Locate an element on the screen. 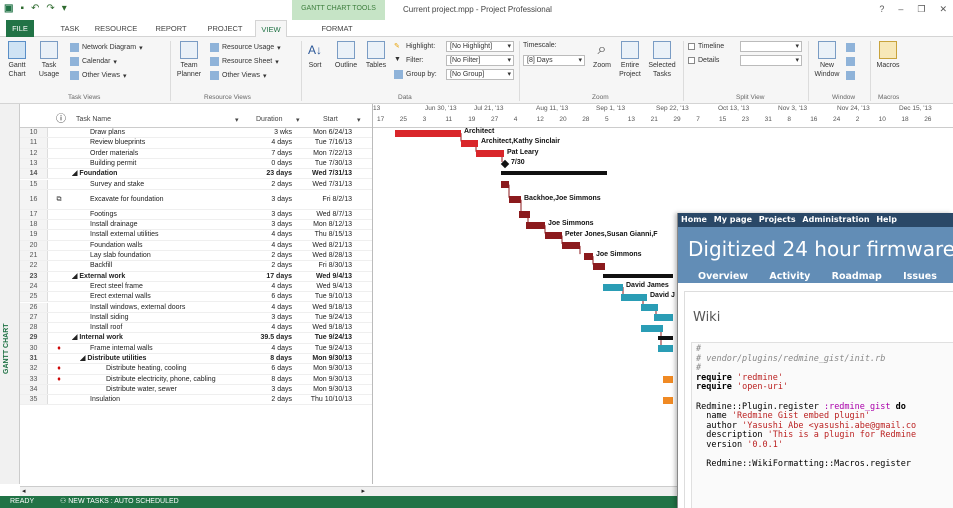 Image resolution: width=953 pixels, height=508 pixels. task-usage-button: Task Usage is located at coordinates (49, 60).